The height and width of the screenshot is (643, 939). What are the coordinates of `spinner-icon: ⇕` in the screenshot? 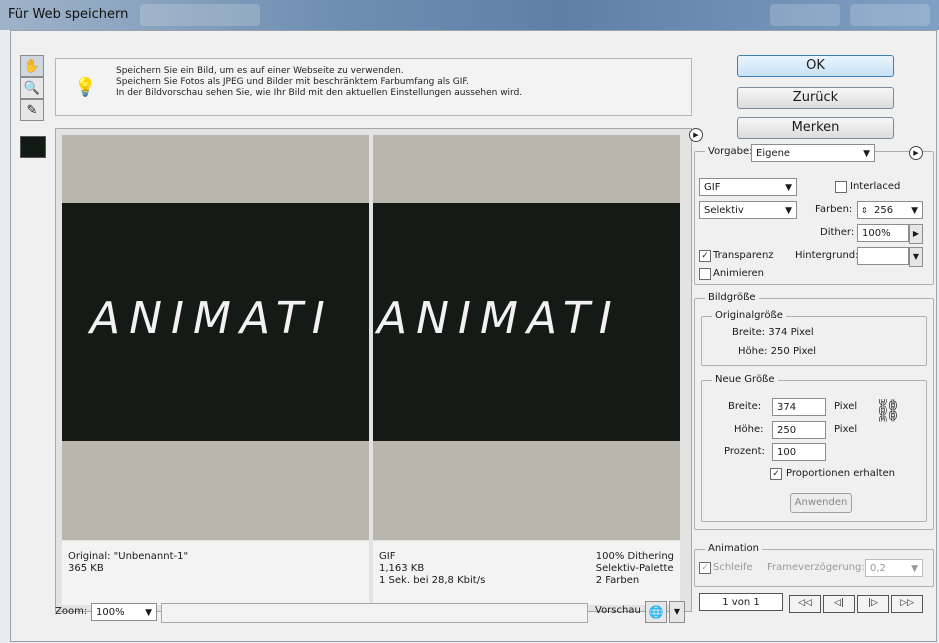 It's located at (864, 210).